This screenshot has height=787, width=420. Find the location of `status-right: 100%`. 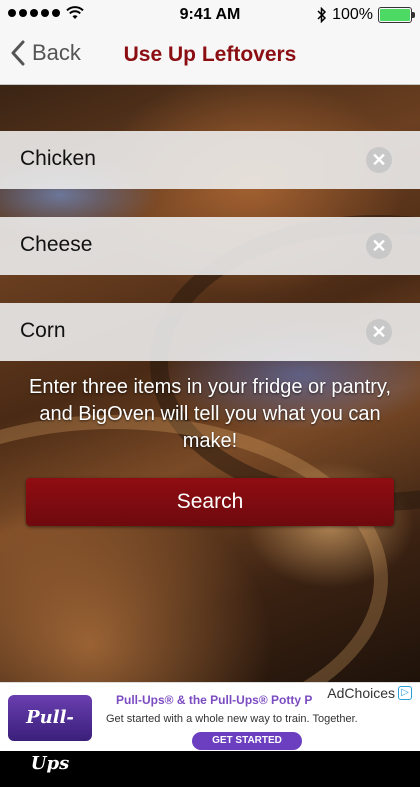

status-right: 100% is located at coordinates (366, 15).